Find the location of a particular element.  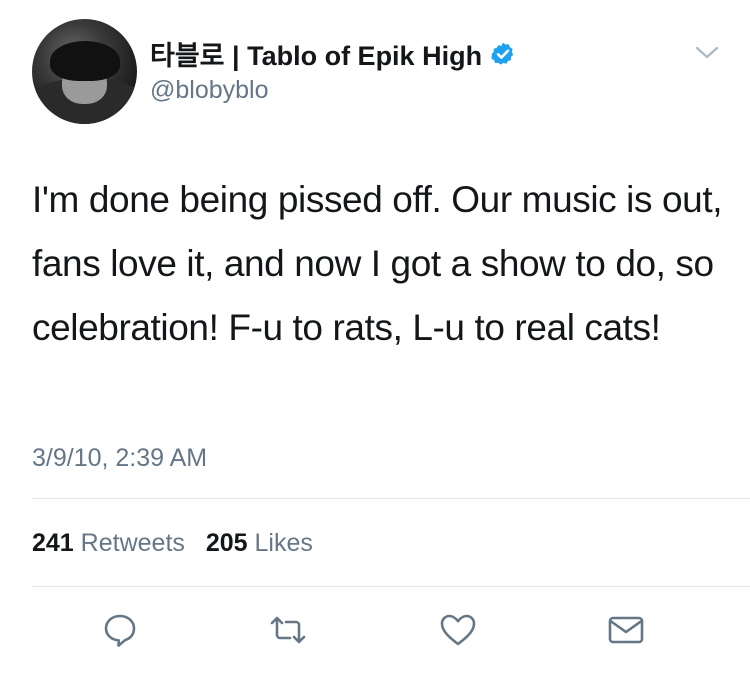

engagement-stats: 241 Retweets 205 Likes is located at coordinates (172, 543).